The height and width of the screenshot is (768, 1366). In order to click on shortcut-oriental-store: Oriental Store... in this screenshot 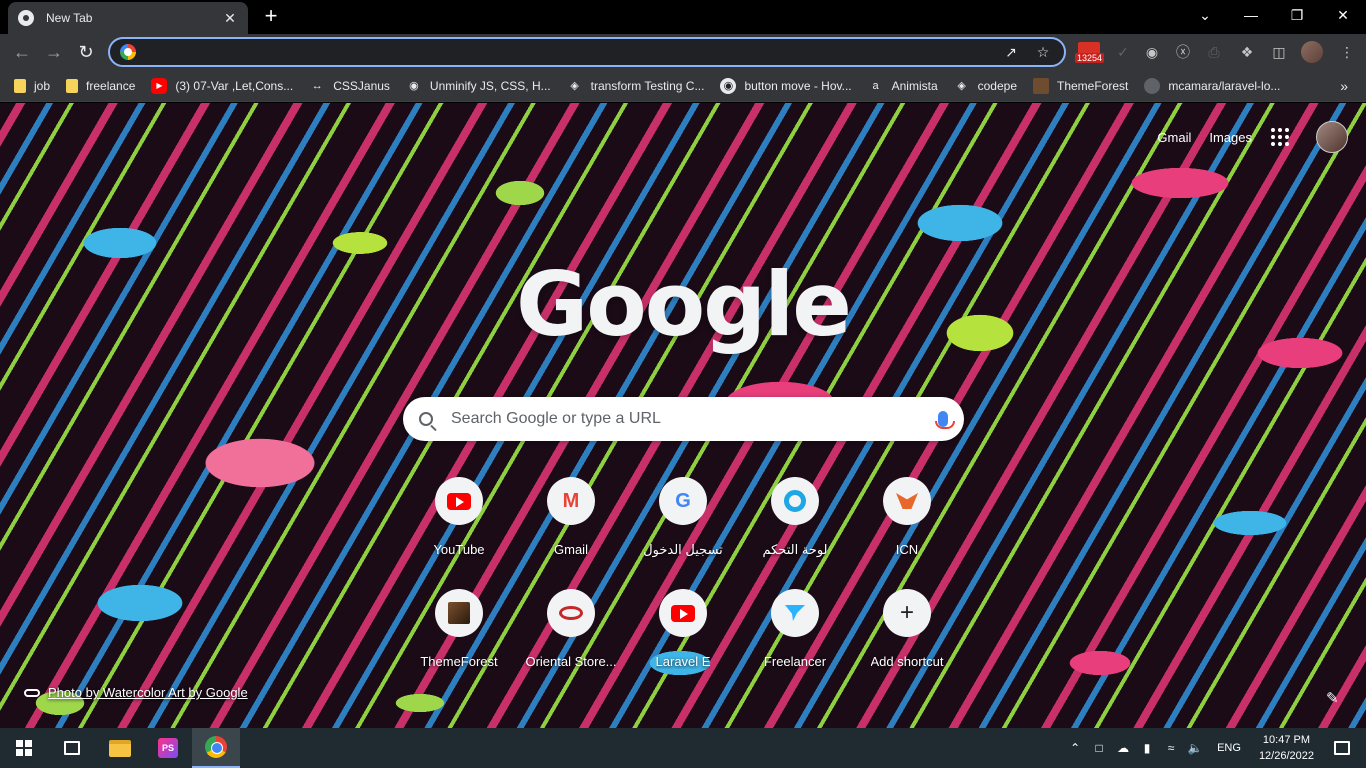, I will do `click(571, 637)`.